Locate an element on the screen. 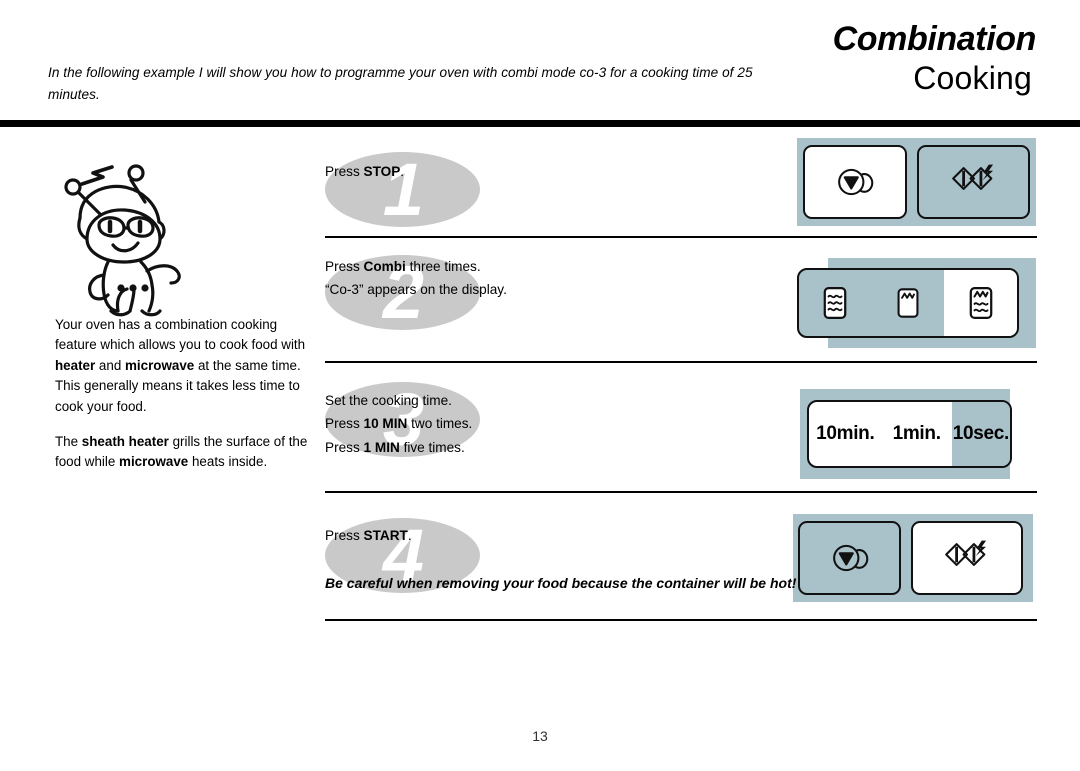 The image size is (1080, 771). step-2-divider is located at coordinates (681, 362).